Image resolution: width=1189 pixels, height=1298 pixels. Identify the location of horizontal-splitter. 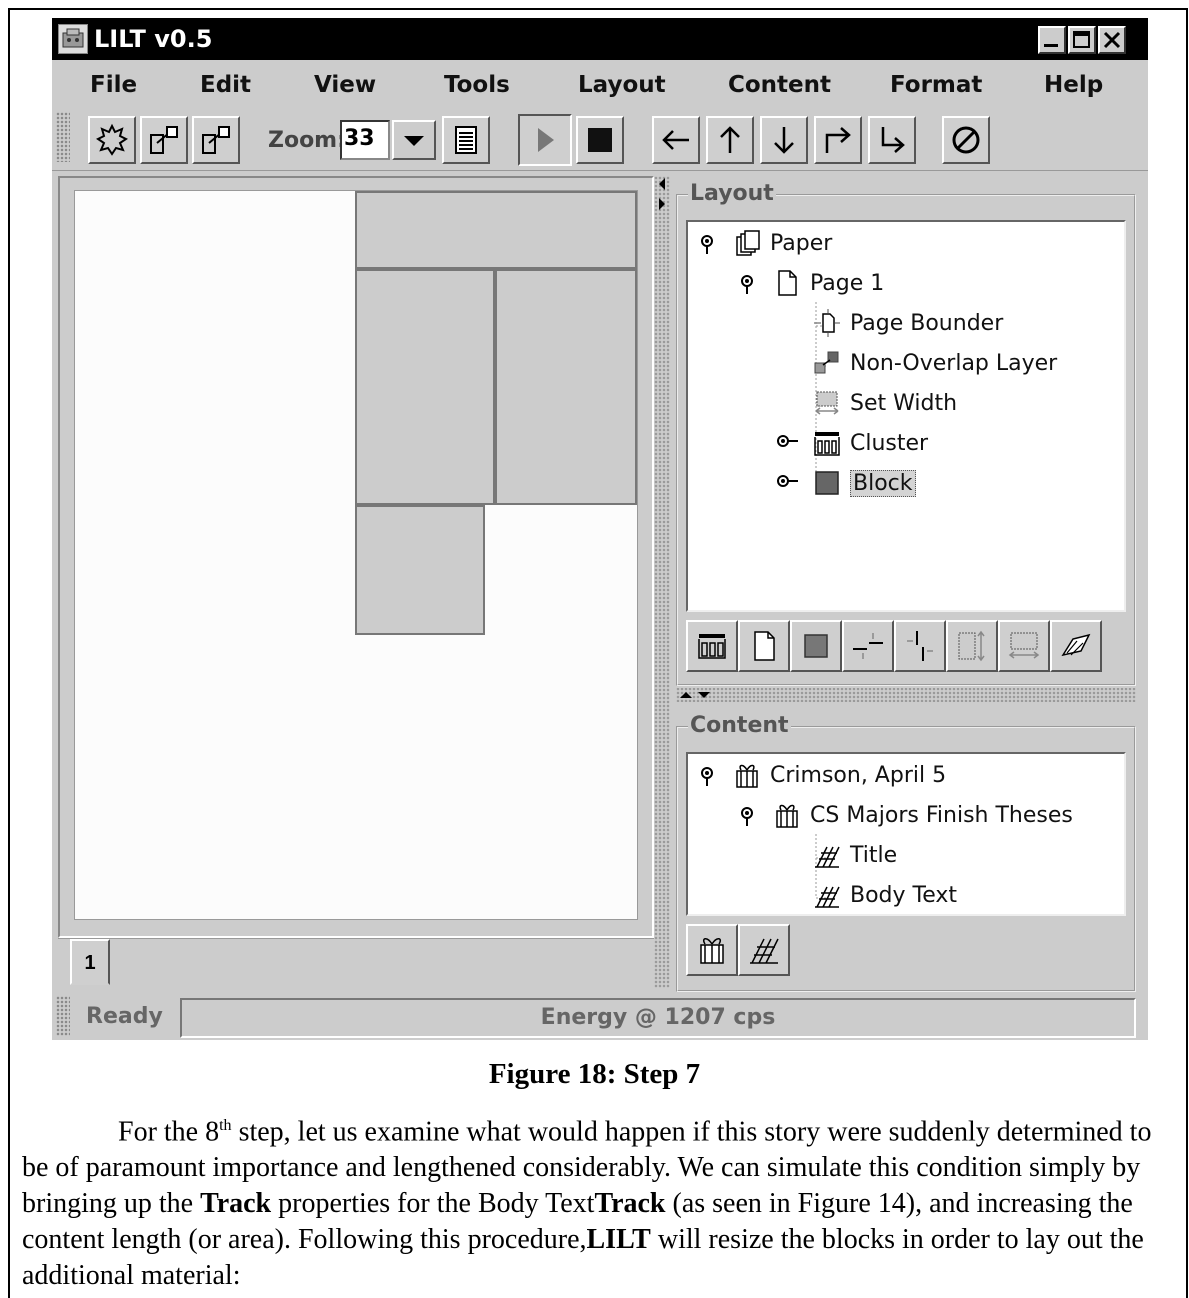
(906, 695).